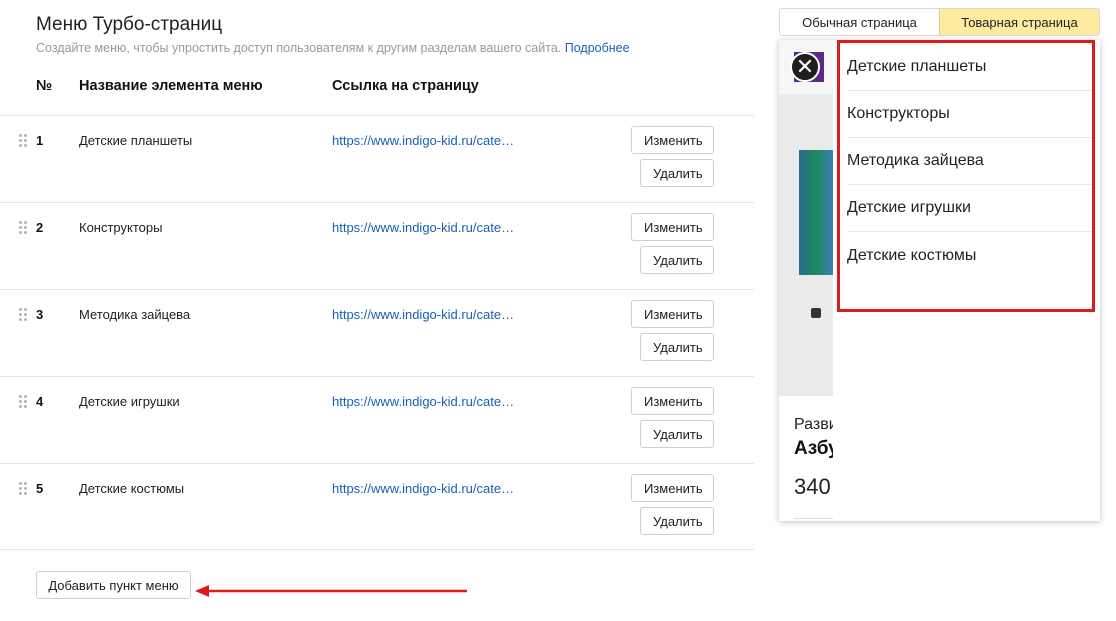 This screenshot has width=1116, height=621. Describe the element at coordinates (966, 176) in the screenshot. I see `annotation-highlight-box` at that location.